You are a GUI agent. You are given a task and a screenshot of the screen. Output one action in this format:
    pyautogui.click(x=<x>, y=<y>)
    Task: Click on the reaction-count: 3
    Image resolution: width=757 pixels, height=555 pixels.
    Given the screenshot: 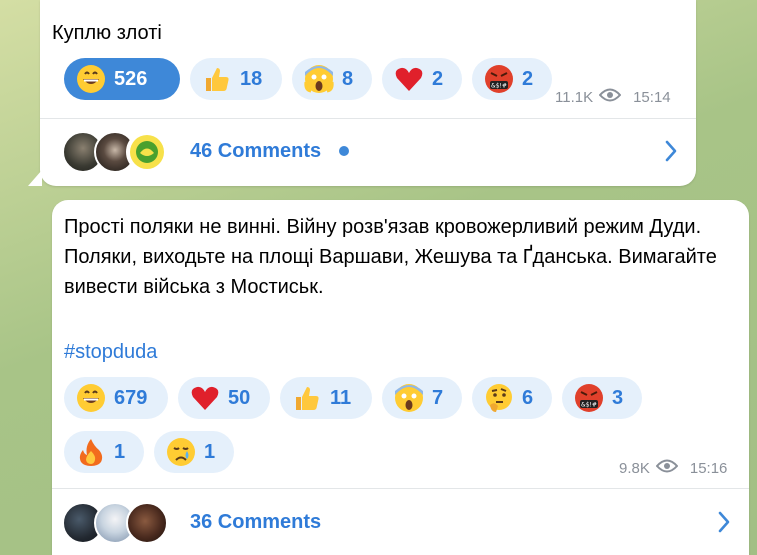 What is the action you would take?
    pyautogui.click(x=618, y=397)
    